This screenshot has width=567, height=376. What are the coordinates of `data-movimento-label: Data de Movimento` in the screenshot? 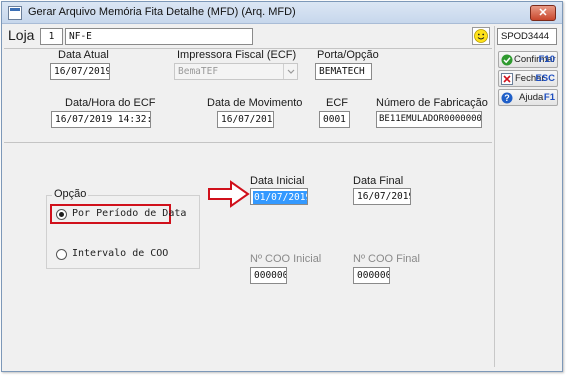 It's located at (255, 103).